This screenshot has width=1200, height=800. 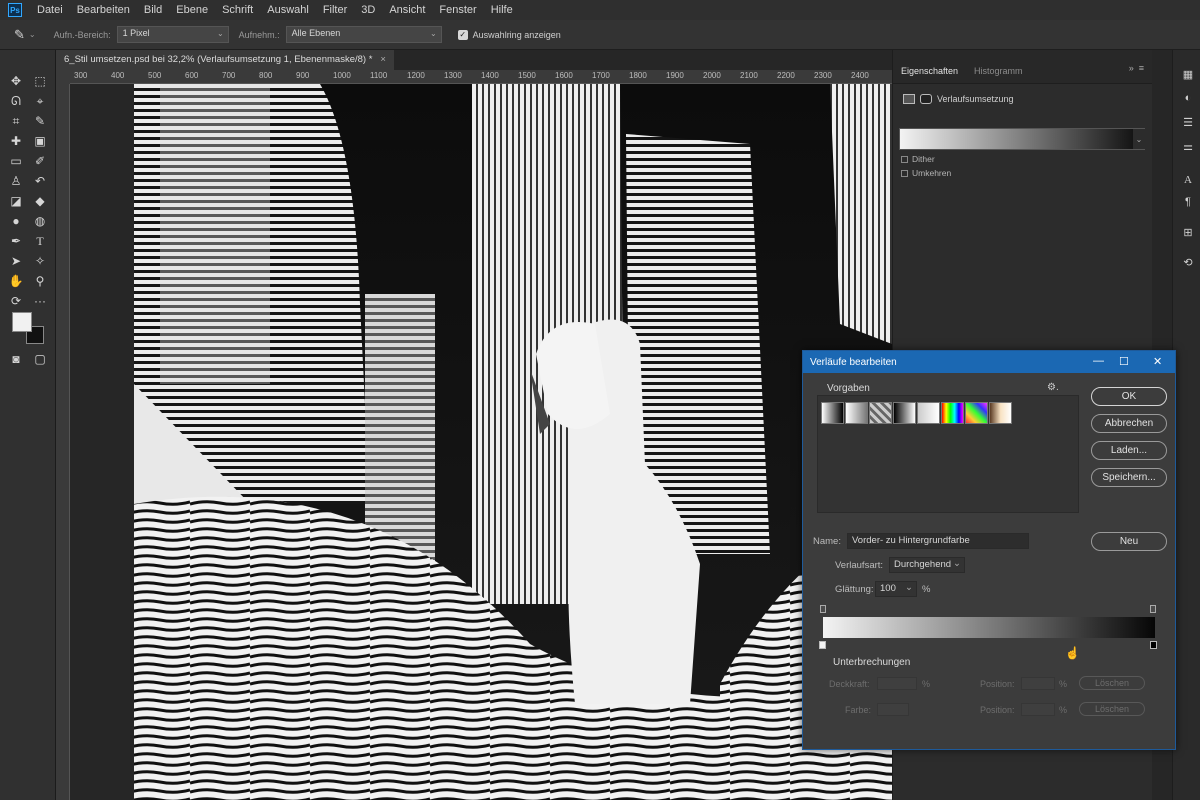 I want to click on preset-spectrum, so click(x=952, y=413).